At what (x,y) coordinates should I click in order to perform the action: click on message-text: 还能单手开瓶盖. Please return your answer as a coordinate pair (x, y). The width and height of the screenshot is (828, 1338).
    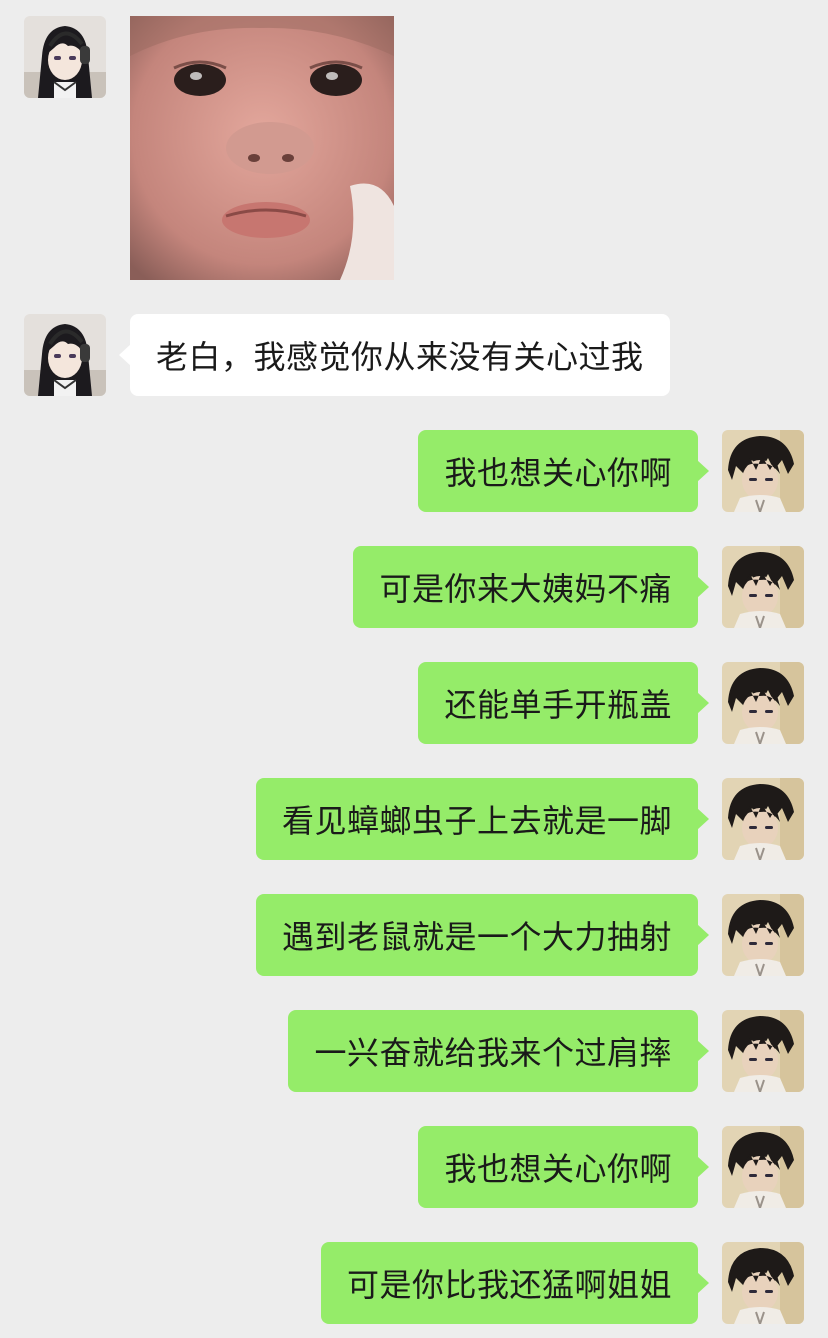
    Looking at the image, I should click on (558, 705).